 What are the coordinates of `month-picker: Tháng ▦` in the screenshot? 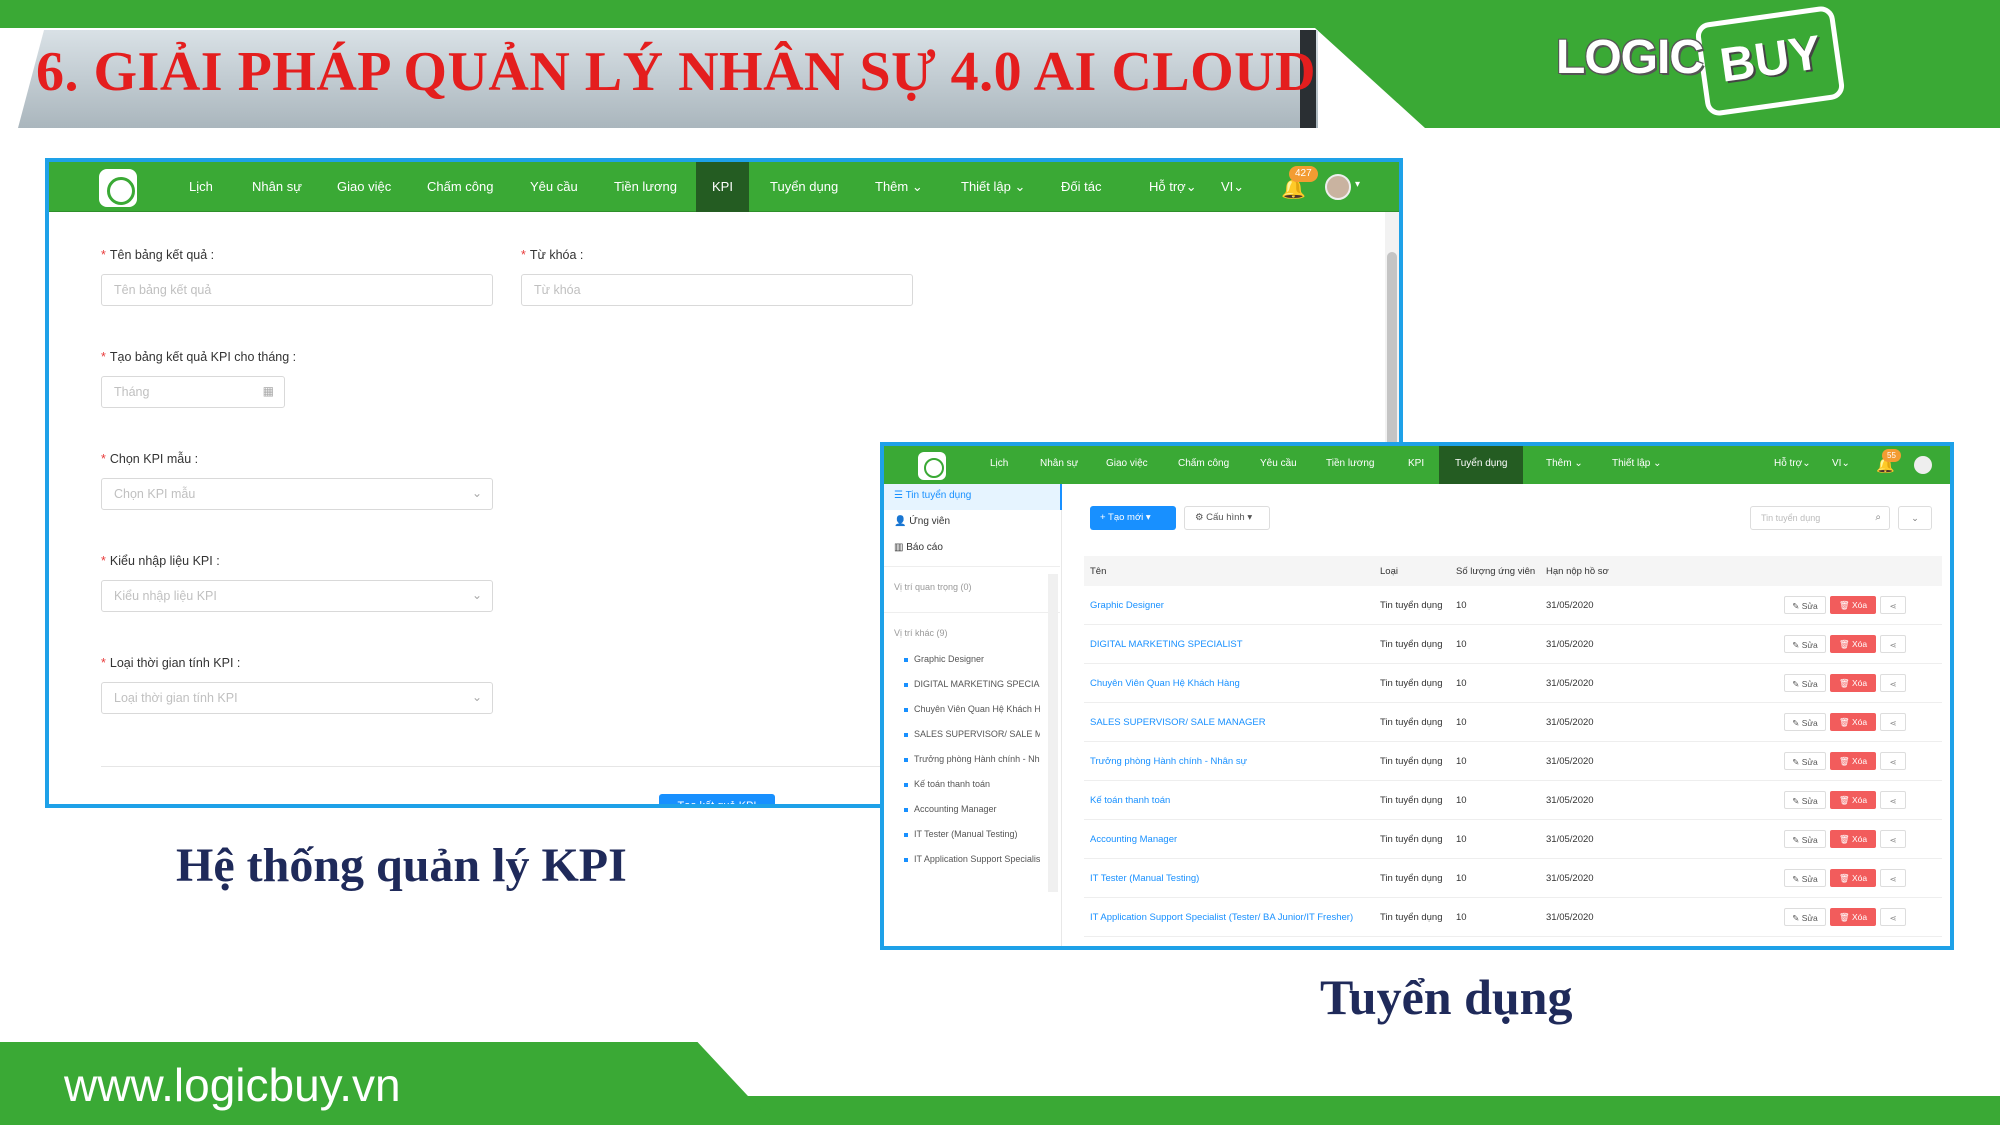 It's located at (193, 392).